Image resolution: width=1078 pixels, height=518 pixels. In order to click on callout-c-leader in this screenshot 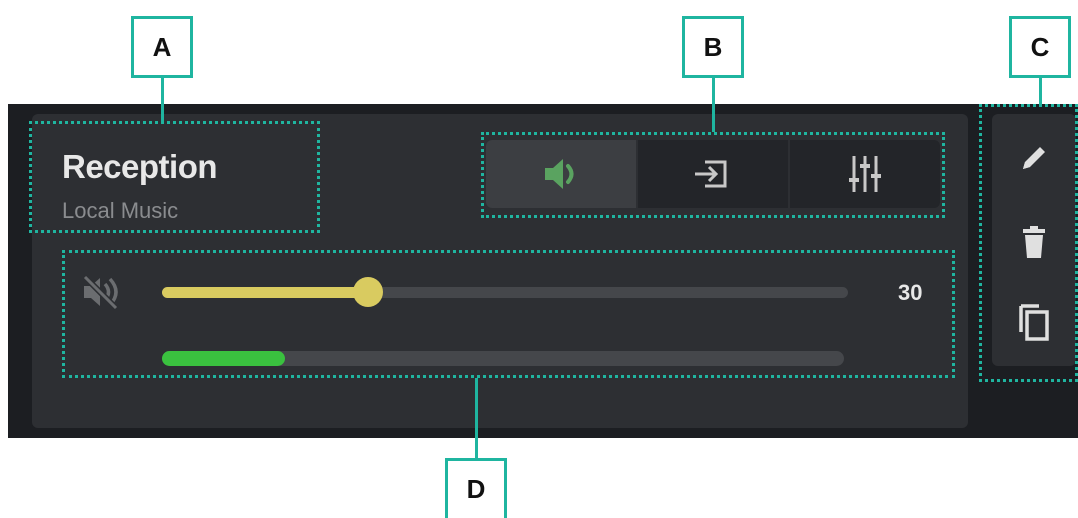, I will do `click(1040, 89)`.